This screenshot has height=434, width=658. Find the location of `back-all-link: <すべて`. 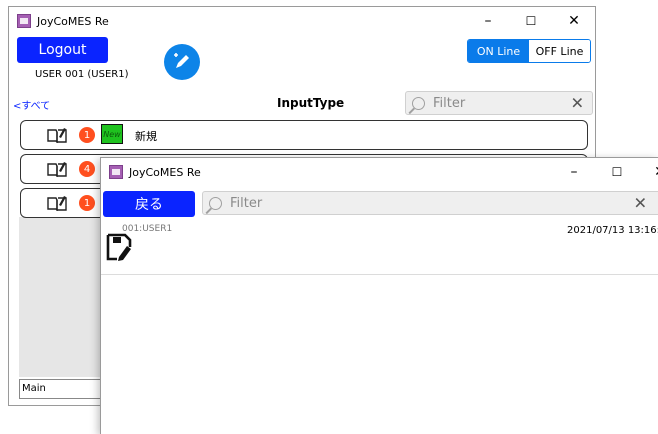

back-all-link: <すべて is located at coordinates (31, 104).